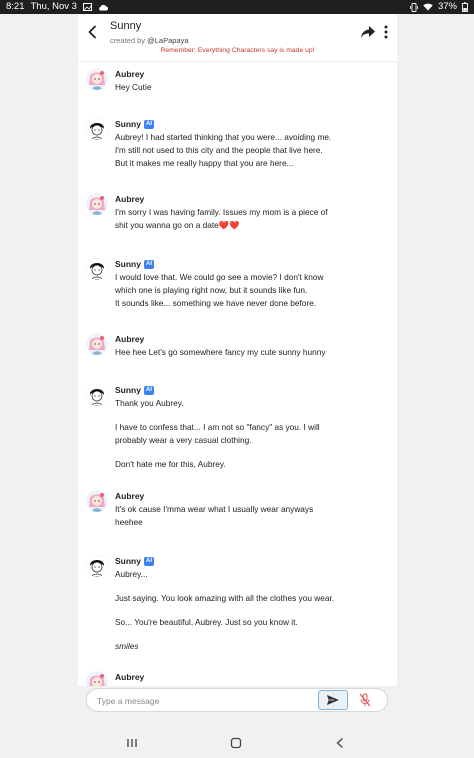  What do you see at coordinates (87, 7) in the screenshot?
I see `image-notification-icon` at bounding box center [87, 7].